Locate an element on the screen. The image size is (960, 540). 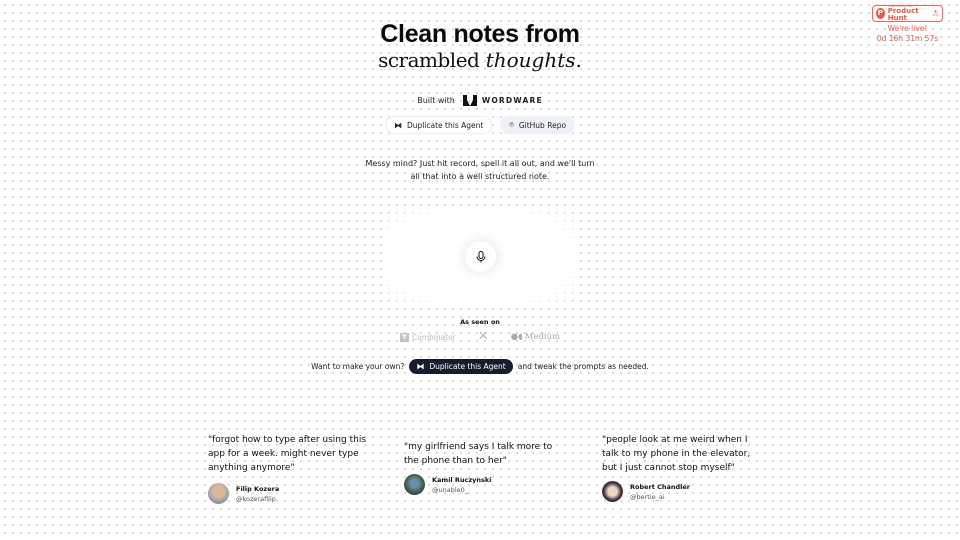
github-repo-button: ⌾ GitHub Repo is located at coordinates (538, 125).